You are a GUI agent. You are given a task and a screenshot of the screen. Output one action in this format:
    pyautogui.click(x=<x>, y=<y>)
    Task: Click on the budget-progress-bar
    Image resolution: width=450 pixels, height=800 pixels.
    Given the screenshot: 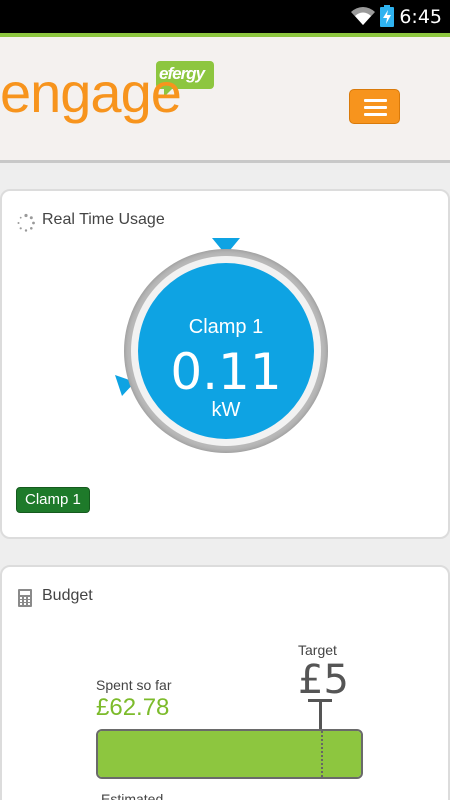 What is the action you would take?
    pyautogui.click(x=229, y=754)
    